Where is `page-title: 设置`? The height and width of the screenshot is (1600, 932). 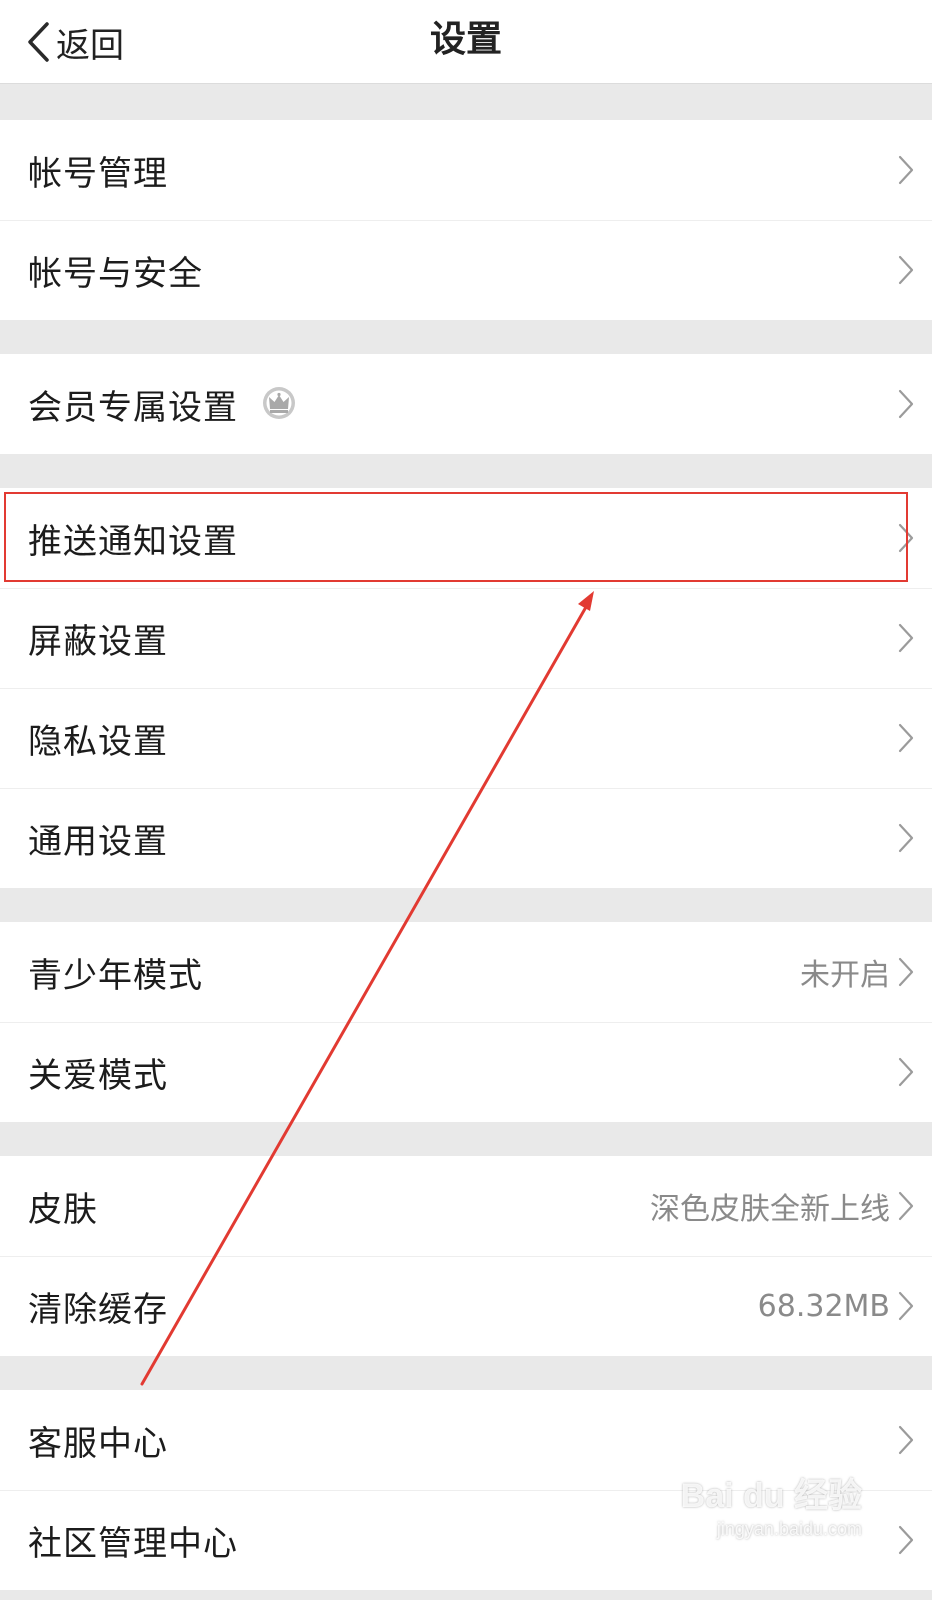 page-title: 设置 is located at coordinates (465, 39).